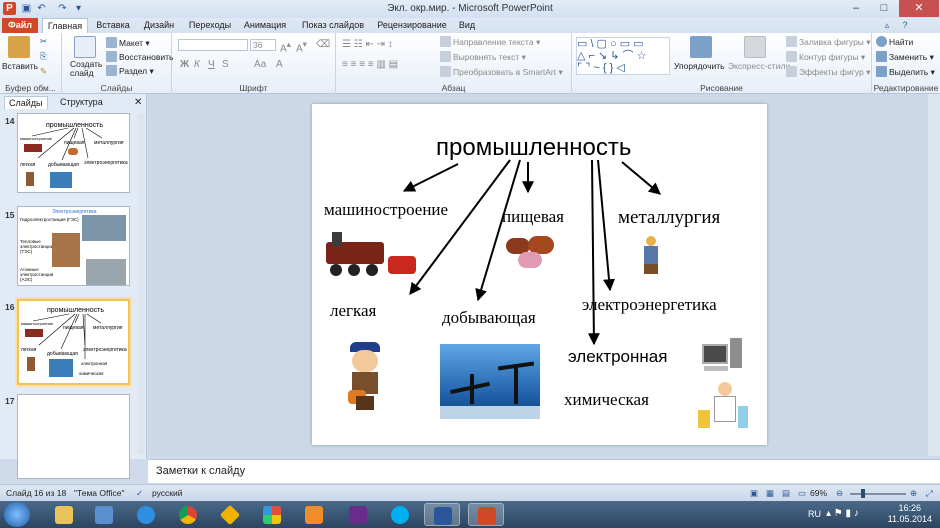  Describe the element at coordinates (265, 25) in the screenshot. I see `tab-animation: Анимация` at that location.